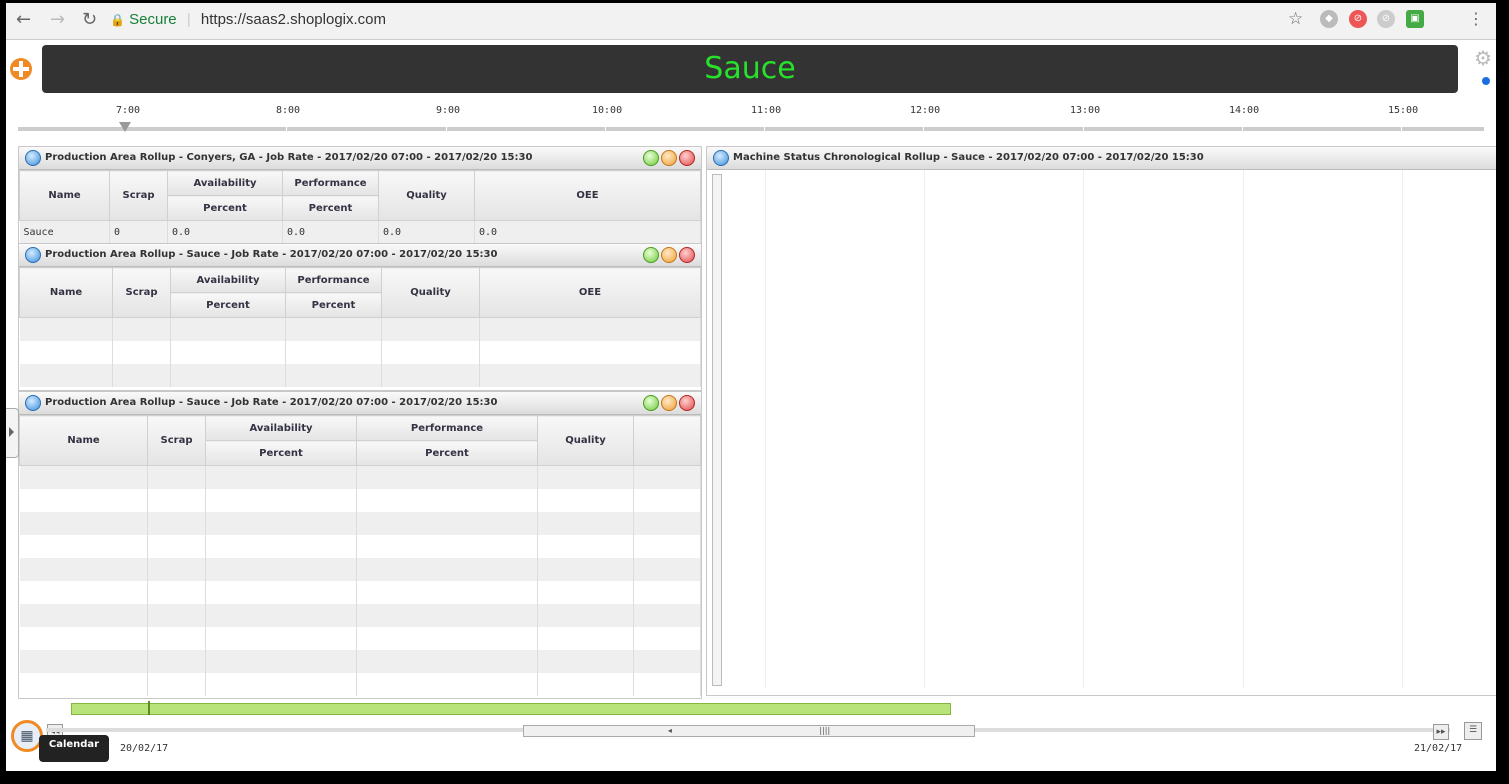 This screenshot has height=784, width=1509. Describe the element at coordinates (288, 110) in the screenshot. I see `time-tick: 8:00` at that location.